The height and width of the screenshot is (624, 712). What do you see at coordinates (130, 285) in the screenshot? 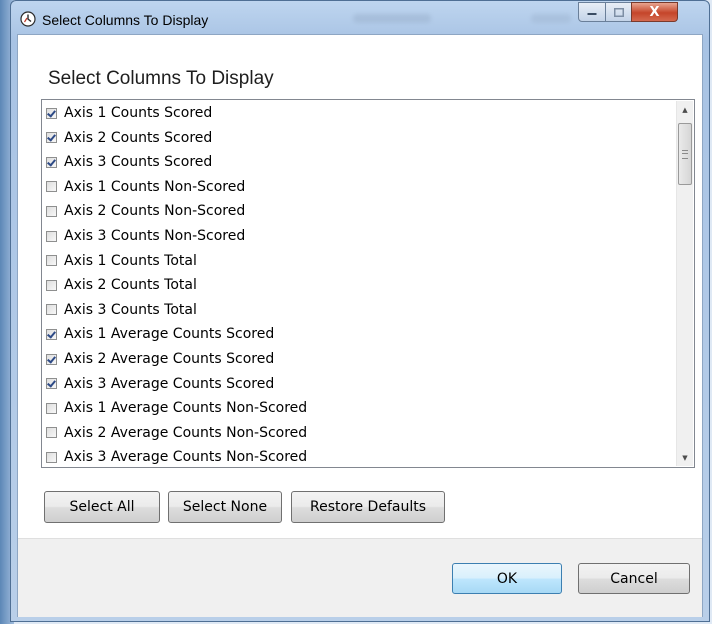
I see `checklist-item-label: Axis 2 Counts Total` at bounding box center [130, 285].